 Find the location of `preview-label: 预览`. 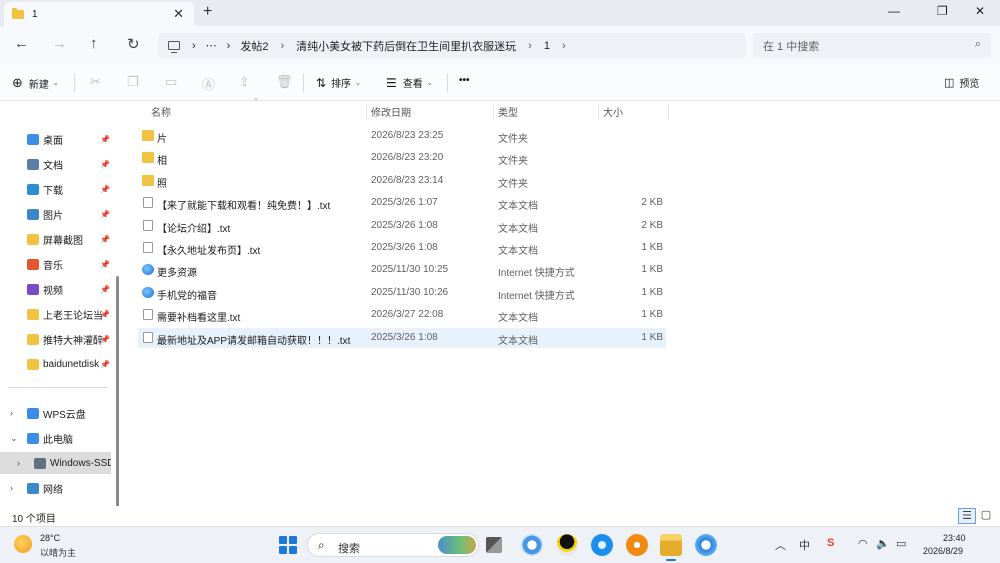

preview-label: 预览 is located at coordinates (969, 84).